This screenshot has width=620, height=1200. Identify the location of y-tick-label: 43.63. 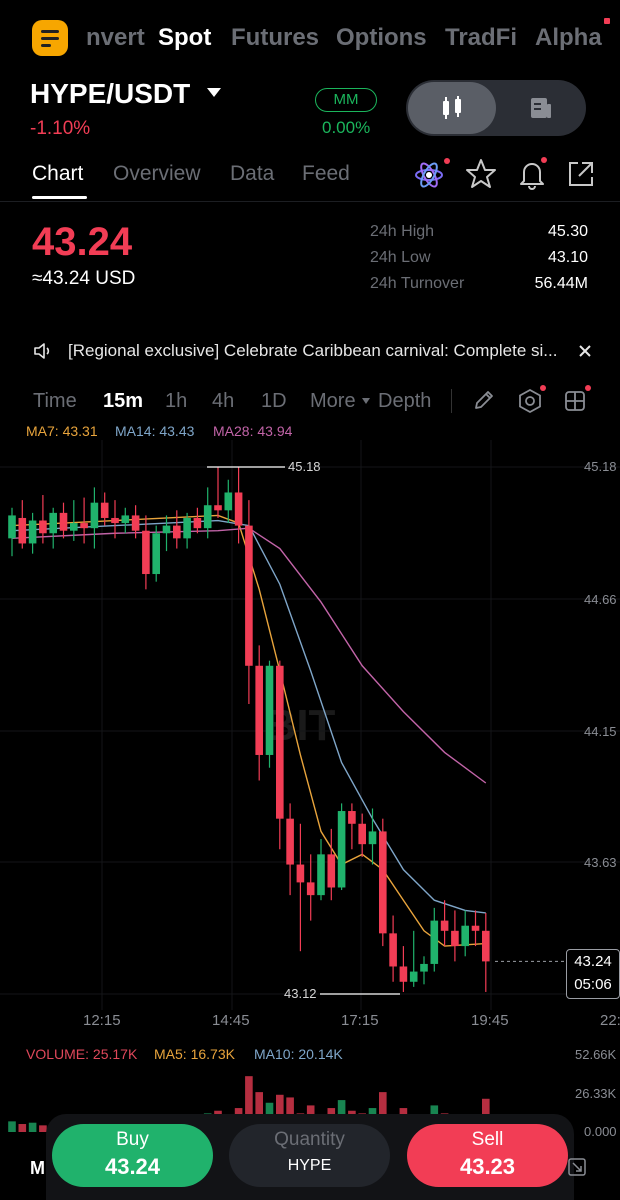
(600, 862).